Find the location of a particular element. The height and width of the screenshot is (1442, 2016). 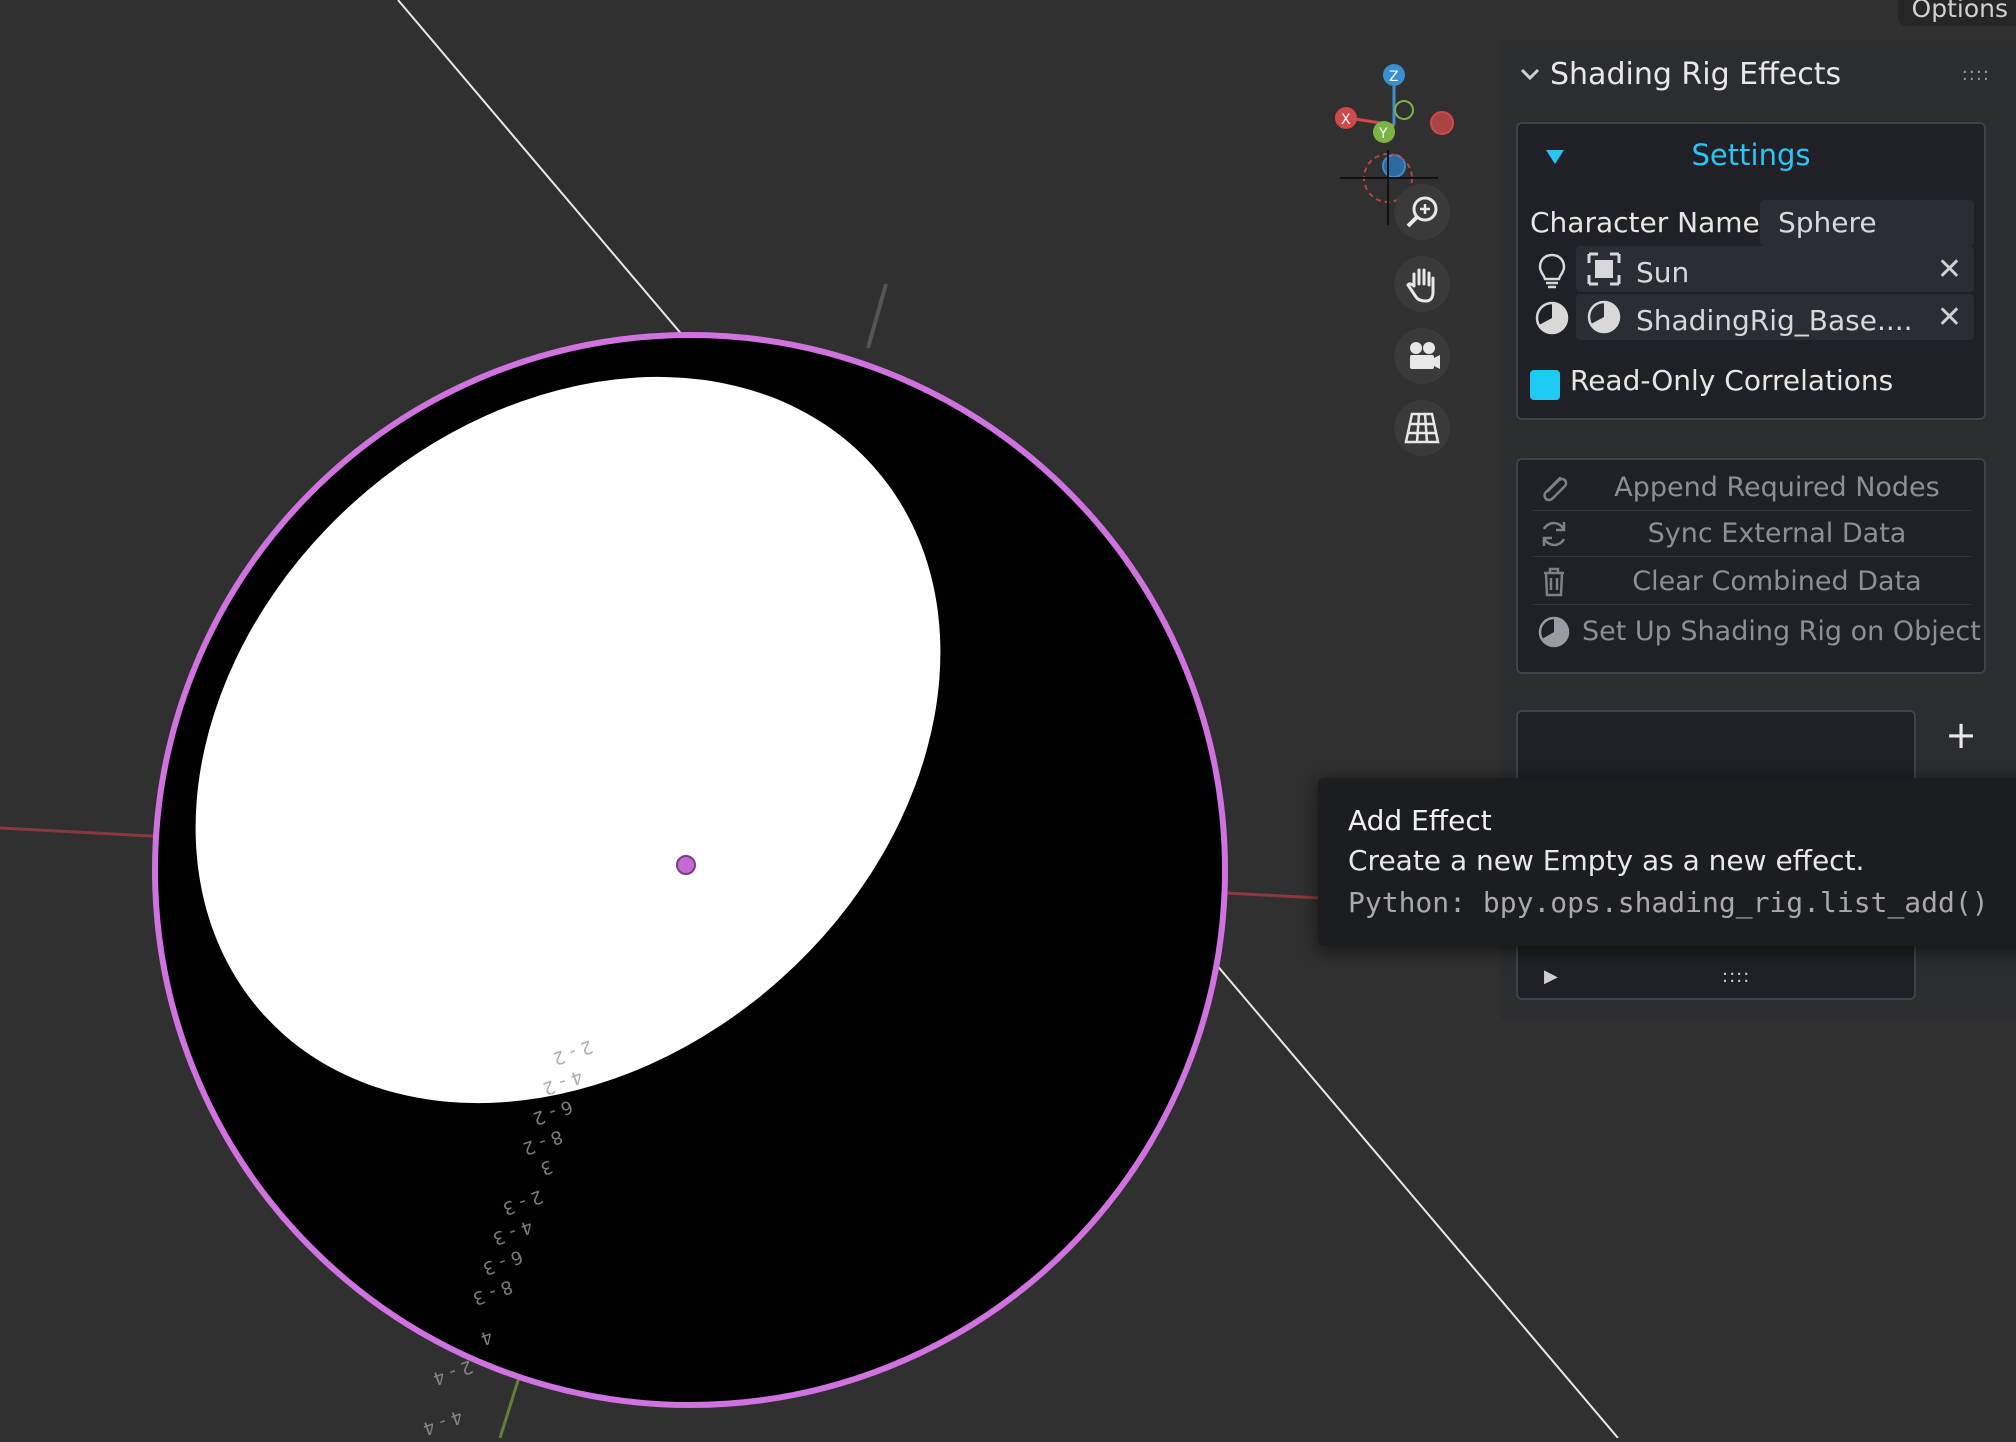

zoom-button is located at coordinates (1422, 212).